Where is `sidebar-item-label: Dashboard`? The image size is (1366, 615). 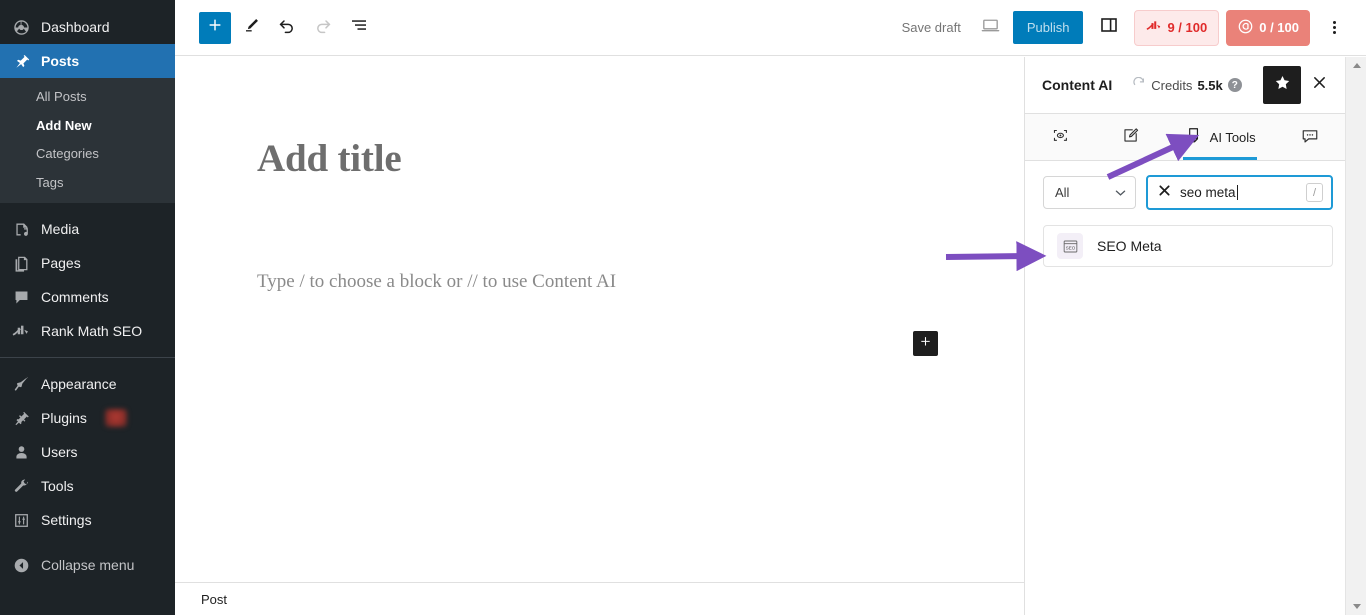
sidebar-item-label: Dashboard is located at coordinates (75, 26).